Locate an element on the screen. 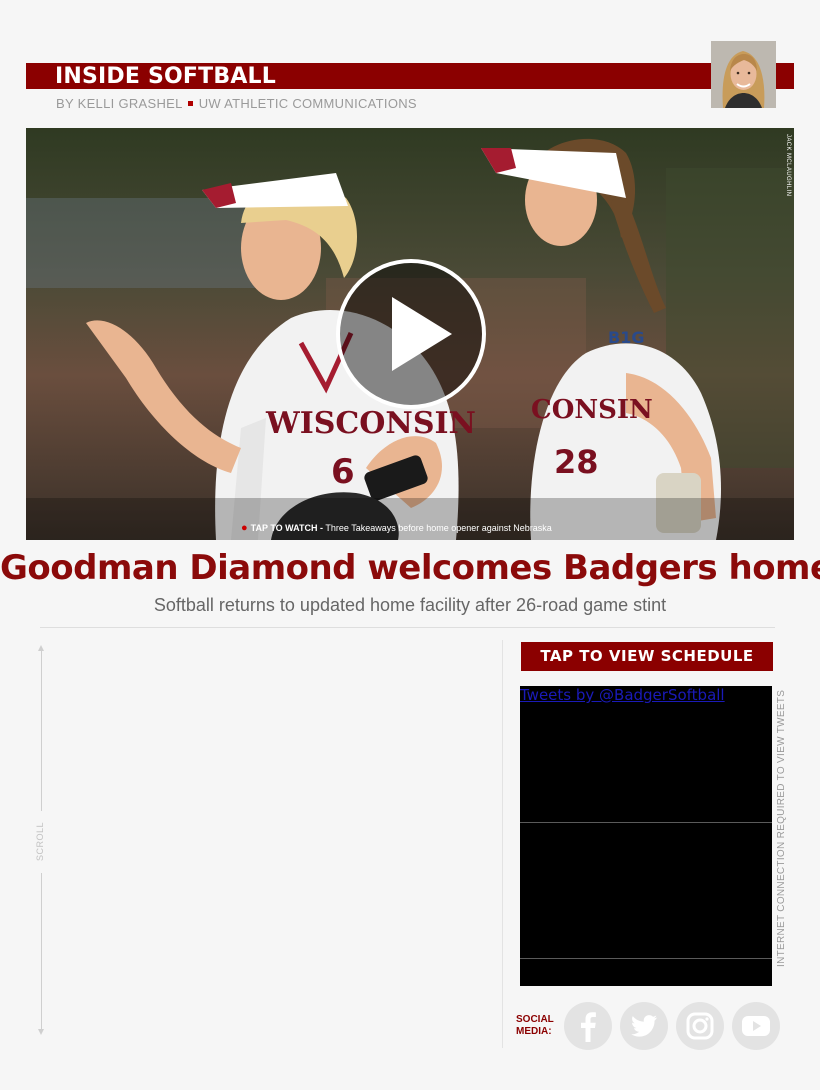  scroll-label: SCROLL is located at coordinates (40, 842).